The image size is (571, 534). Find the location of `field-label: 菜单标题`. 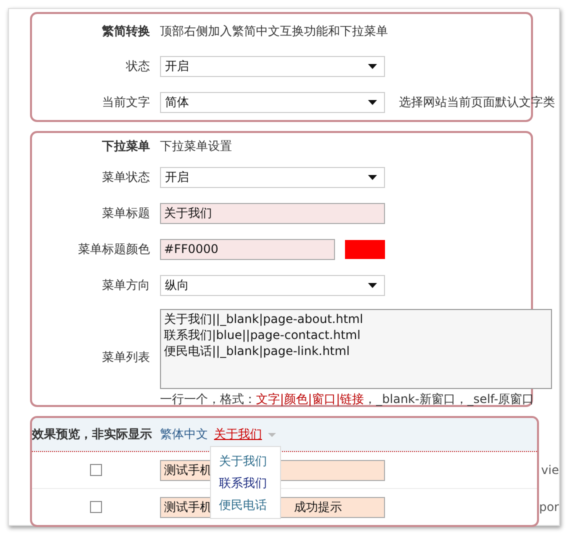

field-label: 菜单标题 is located at coordinates (126, 213).